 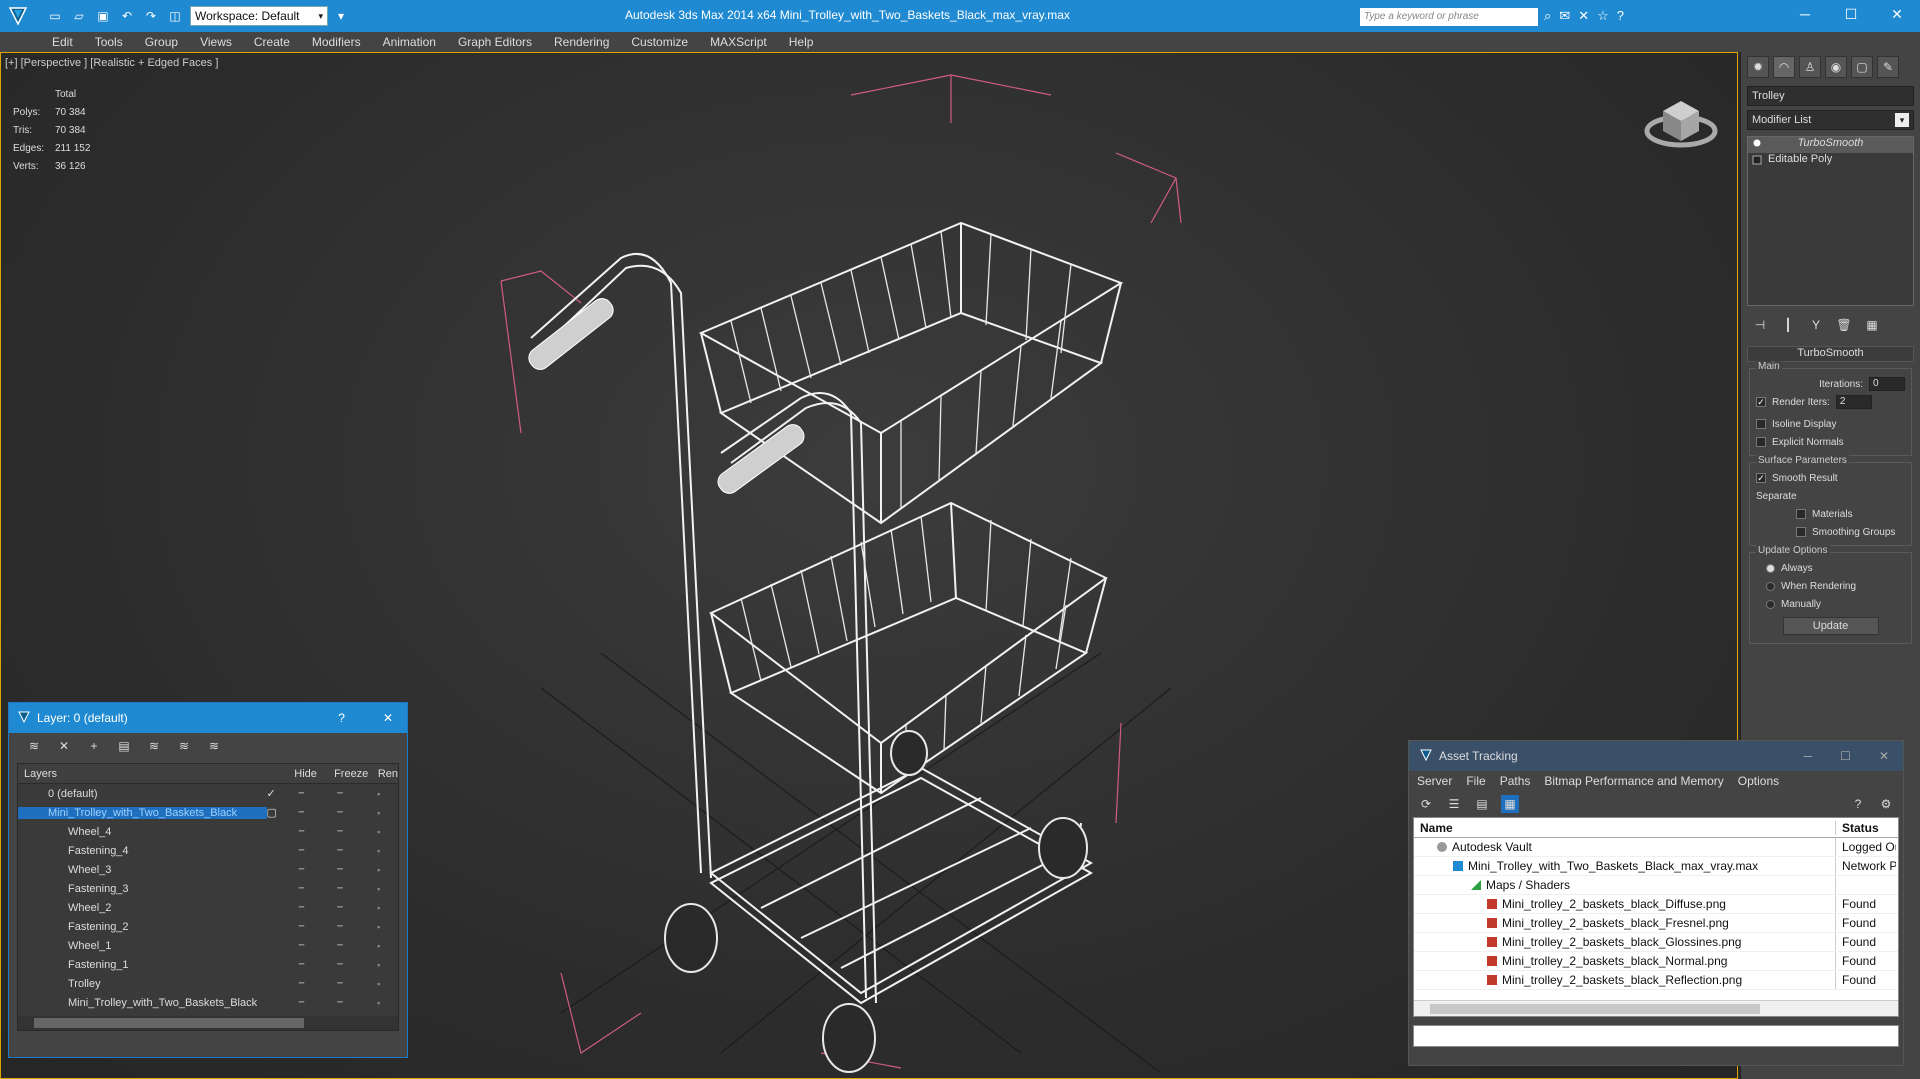 I want to click on list-view-icon: ☰, so click(x=1454, y=804).